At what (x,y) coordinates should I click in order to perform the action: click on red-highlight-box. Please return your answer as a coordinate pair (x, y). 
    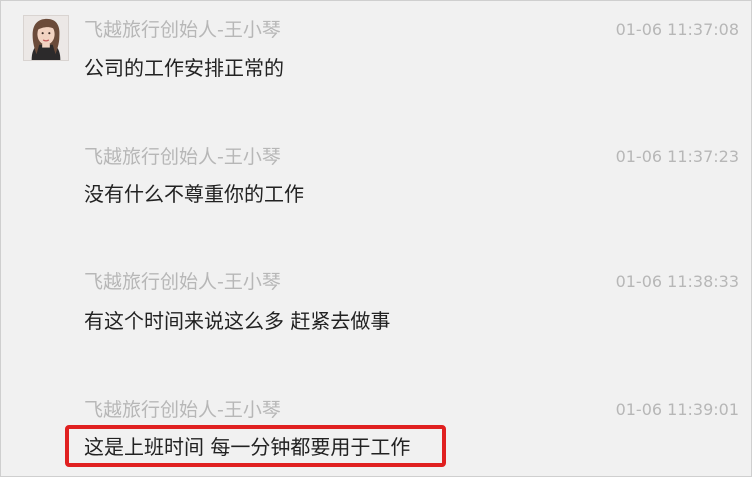
    Looking at the image, I should click on (255, 446).